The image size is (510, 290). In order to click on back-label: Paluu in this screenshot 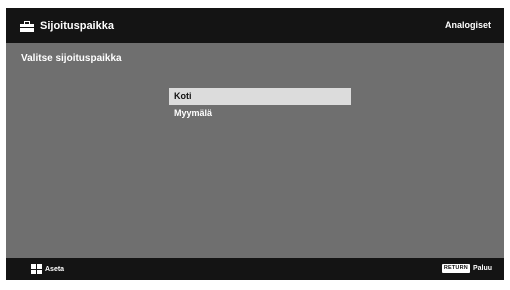, I will do `click(482, 268)`.